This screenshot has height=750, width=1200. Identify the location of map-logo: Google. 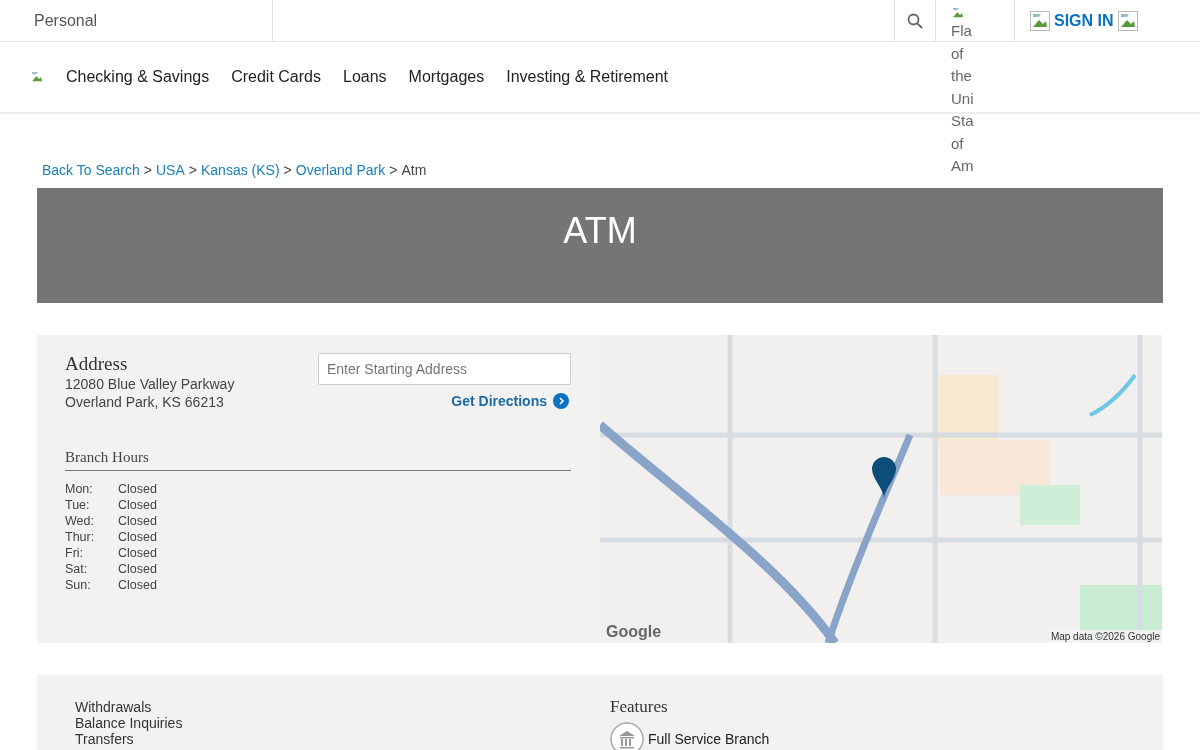
(634, 632).